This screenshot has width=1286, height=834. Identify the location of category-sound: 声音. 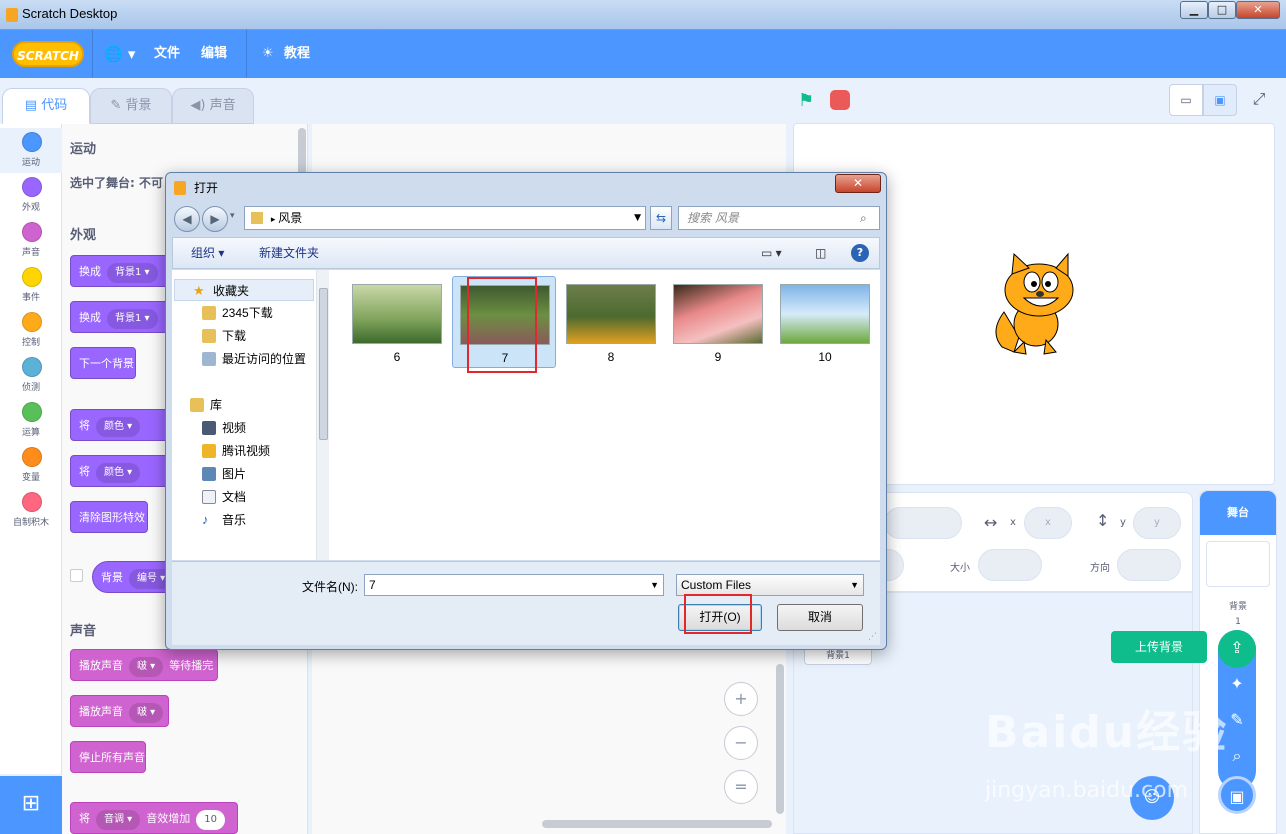
(31, 240).